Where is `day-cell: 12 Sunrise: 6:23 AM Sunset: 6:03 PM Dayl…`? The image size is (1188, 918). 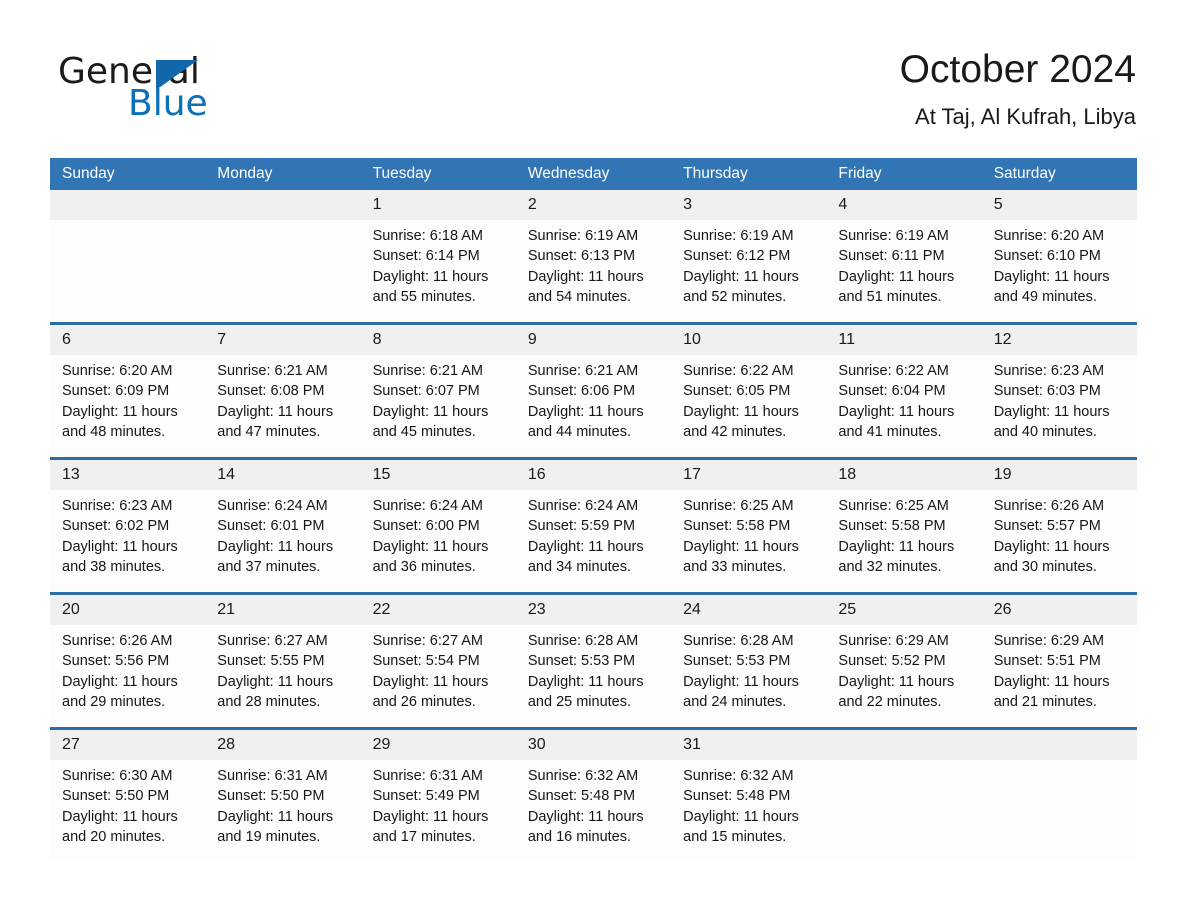 day-cell: 12 Sunrise: 6:23 AM Sunset: 6:03 PM Dayl… is located at coordinates (1059, 391).